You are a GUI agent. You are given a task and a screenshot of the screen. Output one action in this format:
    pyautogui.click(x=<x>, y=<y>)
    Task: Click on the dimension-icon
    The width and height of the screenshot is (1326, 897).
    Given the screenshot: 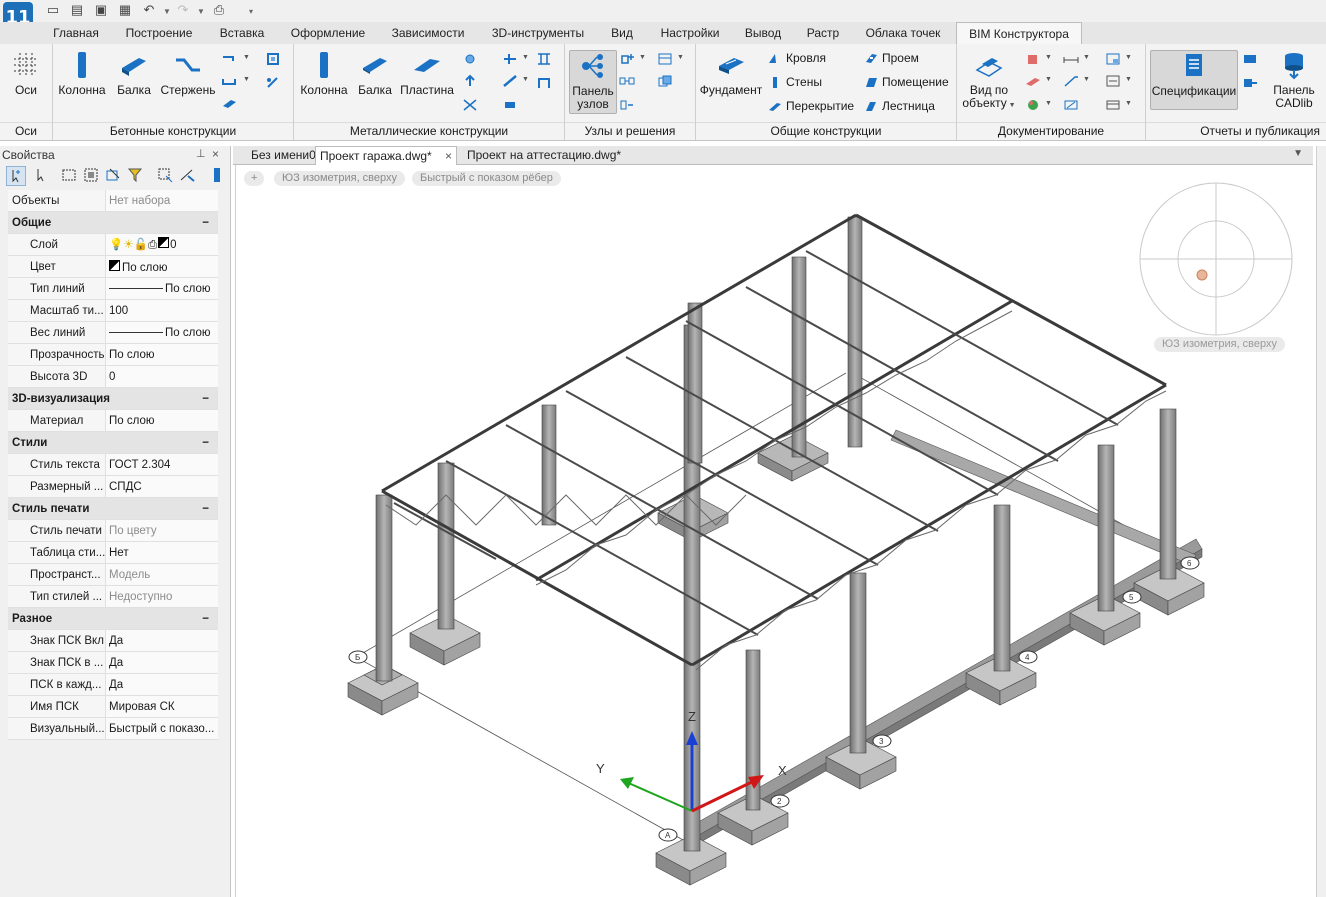 What is the action you would take?
    pyautogui.click(x=1071, y=59)
    